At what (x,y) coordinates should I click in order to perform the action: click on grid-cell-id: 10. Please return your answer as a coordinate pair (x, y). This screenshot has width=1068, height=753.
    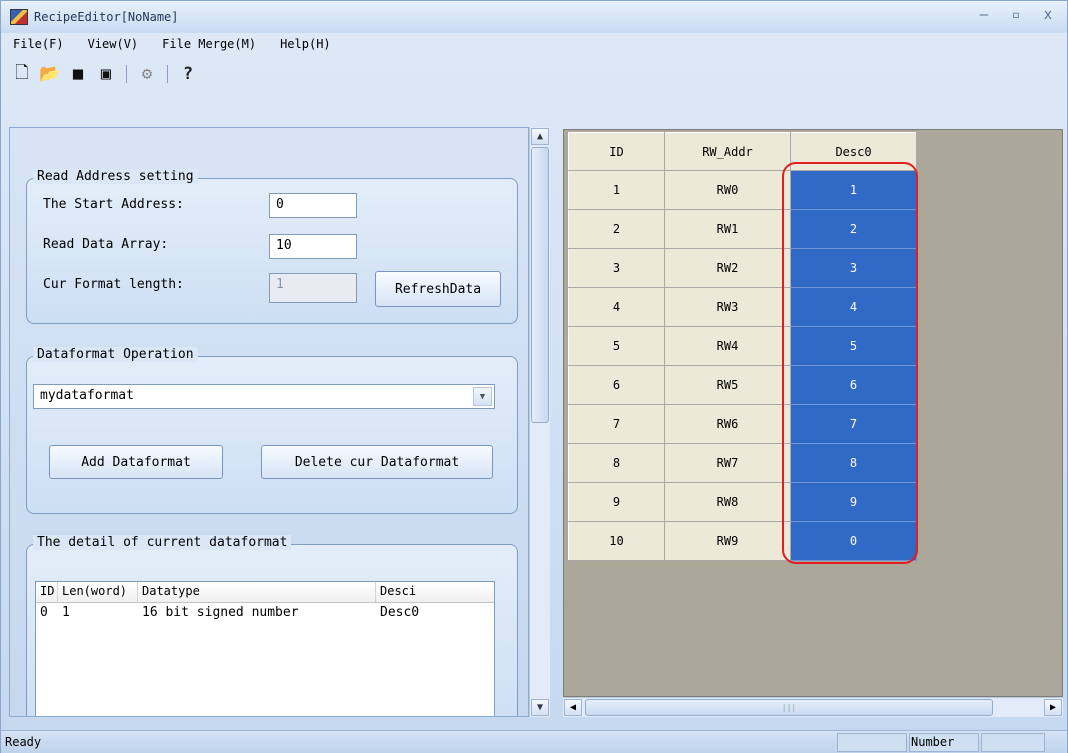
    Looking at the image, I should click on (616, 541).